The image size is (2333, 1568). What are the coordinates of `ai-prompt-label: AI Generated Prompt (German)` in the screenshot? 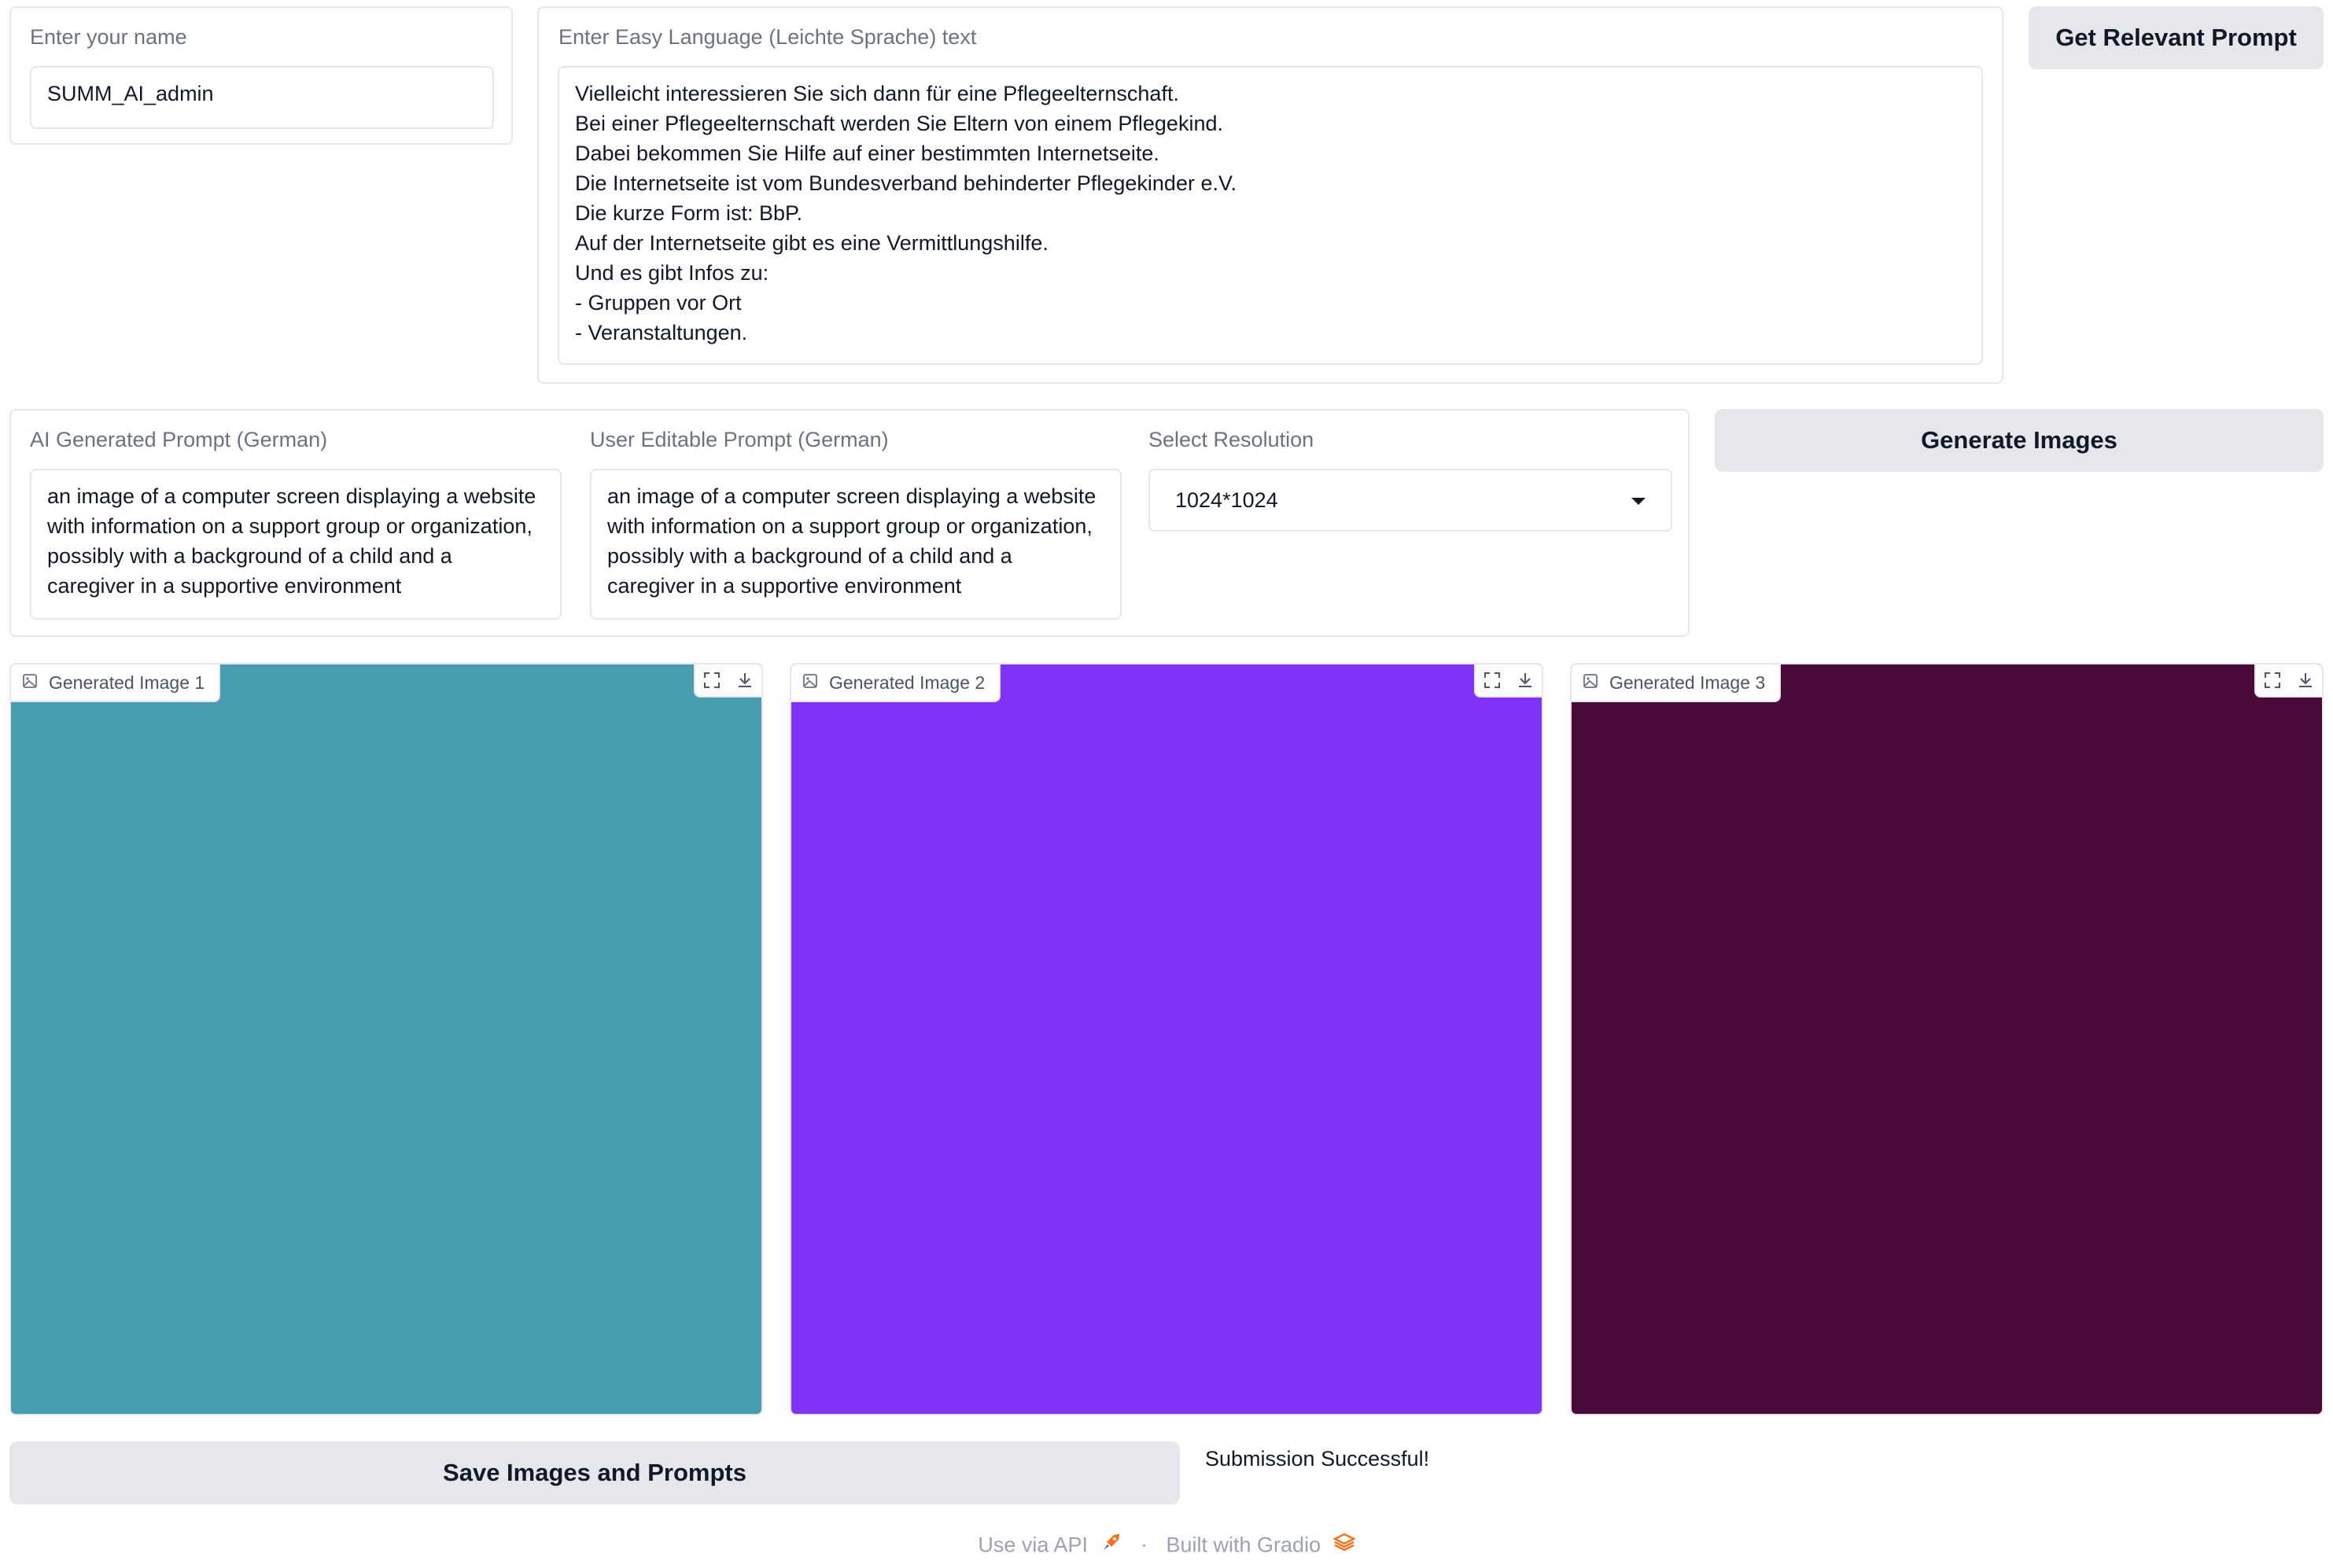 It's located at (179, 439).